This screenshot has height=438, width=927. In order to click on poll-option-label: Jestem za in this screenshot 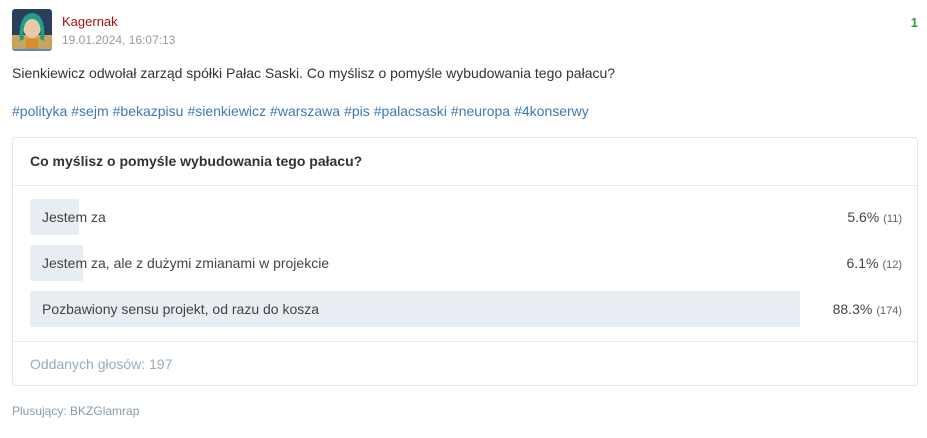, I will do `click(74, 217)`.